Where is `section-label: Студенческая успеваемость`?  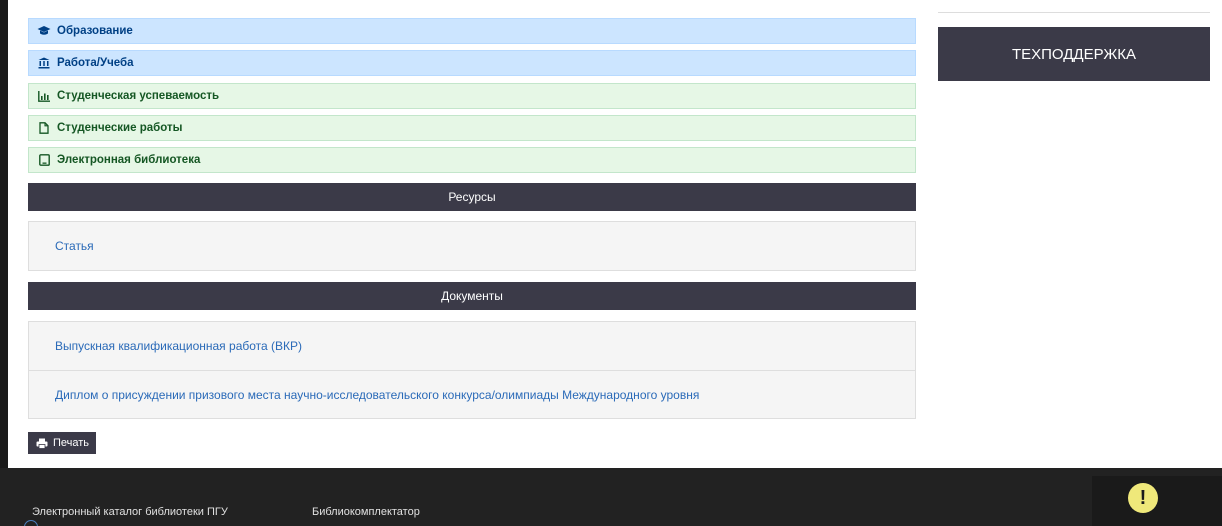
section-label: Студенческая успеваемость is located at coordinates (138, 96).